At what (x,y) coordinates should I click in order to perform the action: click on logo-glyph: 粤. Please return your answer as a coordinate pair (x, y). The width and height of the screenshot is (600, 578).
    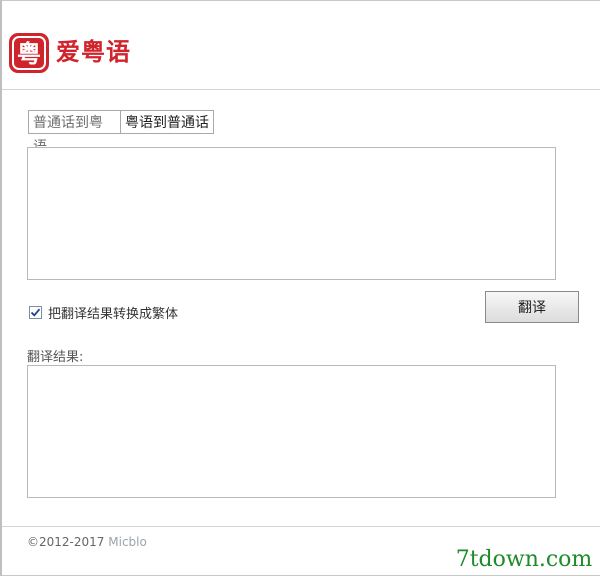
    Looking at the image, I should click on (29, 54).